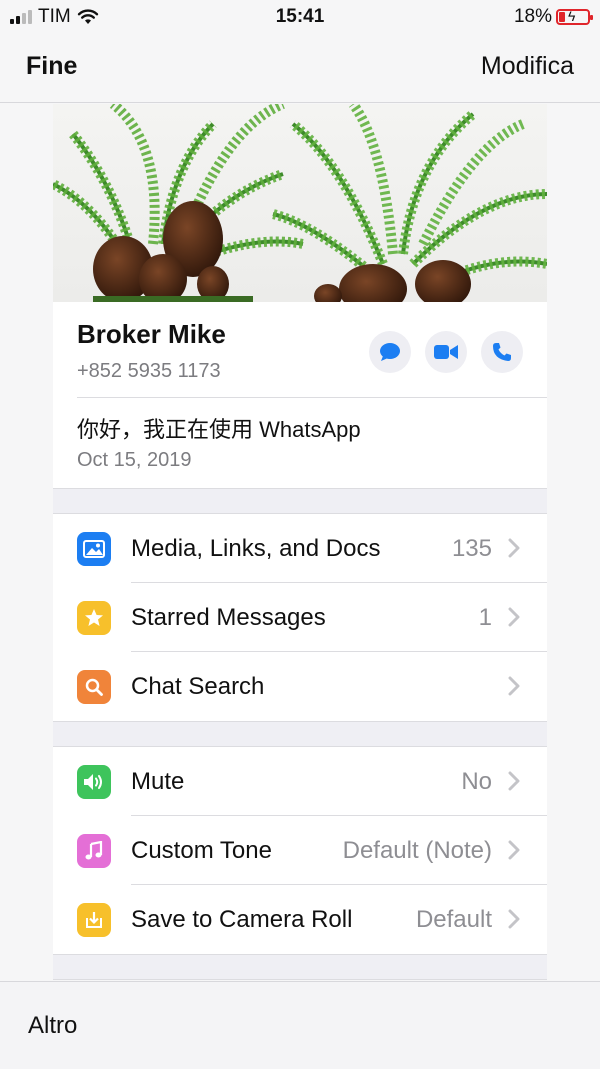  What do you see at coordinates (527, 66) in the screenshot?
I see `edit-button: Modifica` at bounding box center [527, 66].